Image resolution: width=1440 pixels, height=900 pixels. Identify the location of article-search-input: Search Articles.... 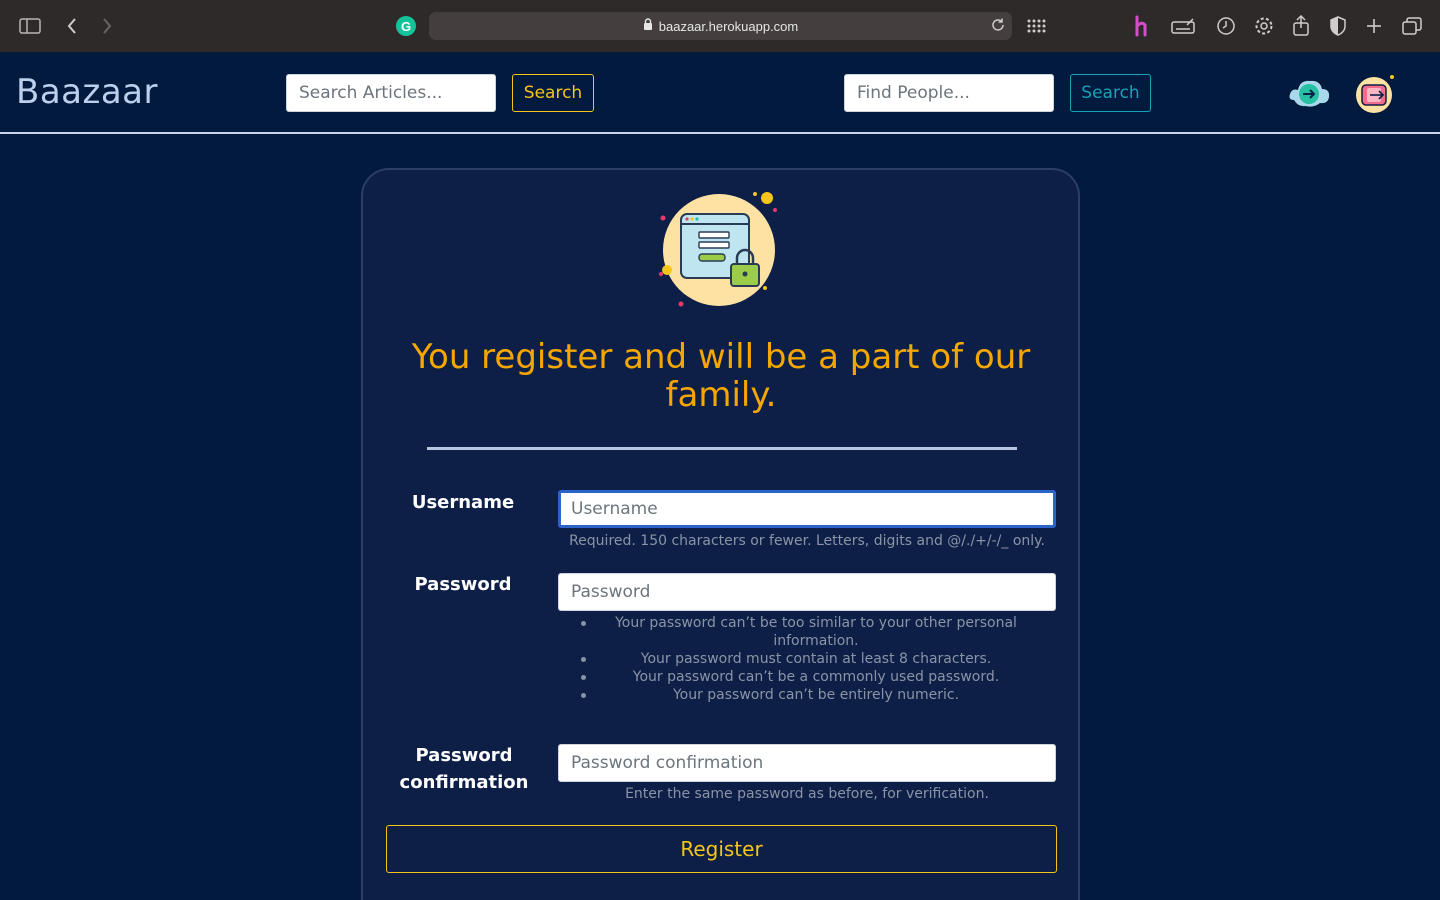
(391, 93).